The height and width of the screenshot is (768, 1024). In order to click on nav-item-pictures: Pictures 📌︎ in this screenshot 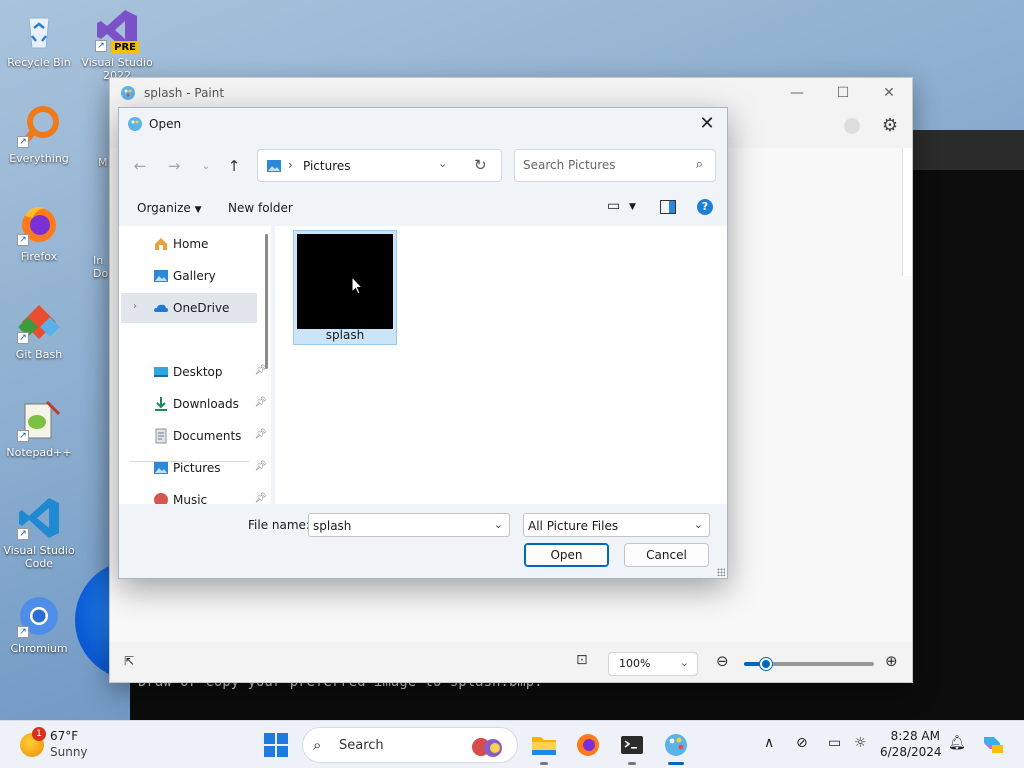, I will do `click(194, 468)`.